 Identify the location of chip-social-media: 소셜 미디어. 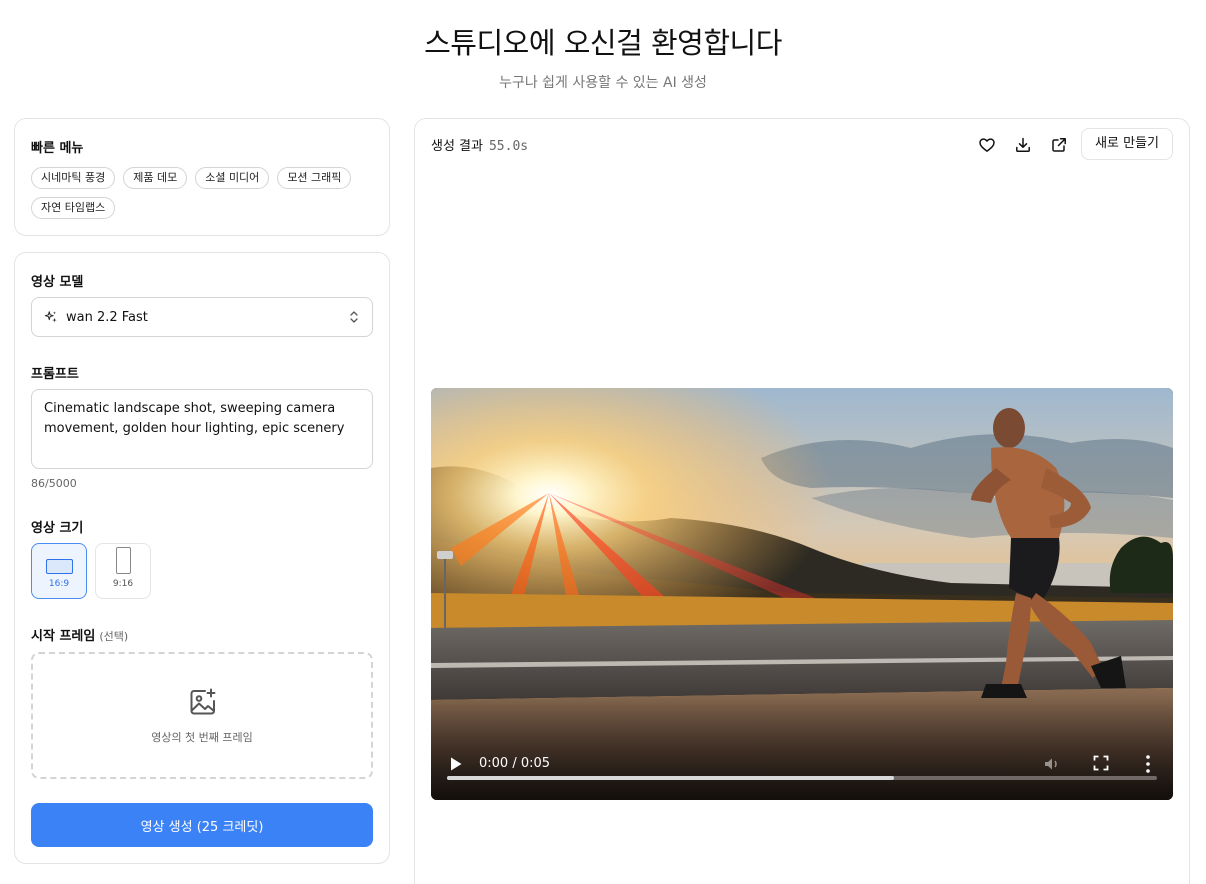
(232, 178).